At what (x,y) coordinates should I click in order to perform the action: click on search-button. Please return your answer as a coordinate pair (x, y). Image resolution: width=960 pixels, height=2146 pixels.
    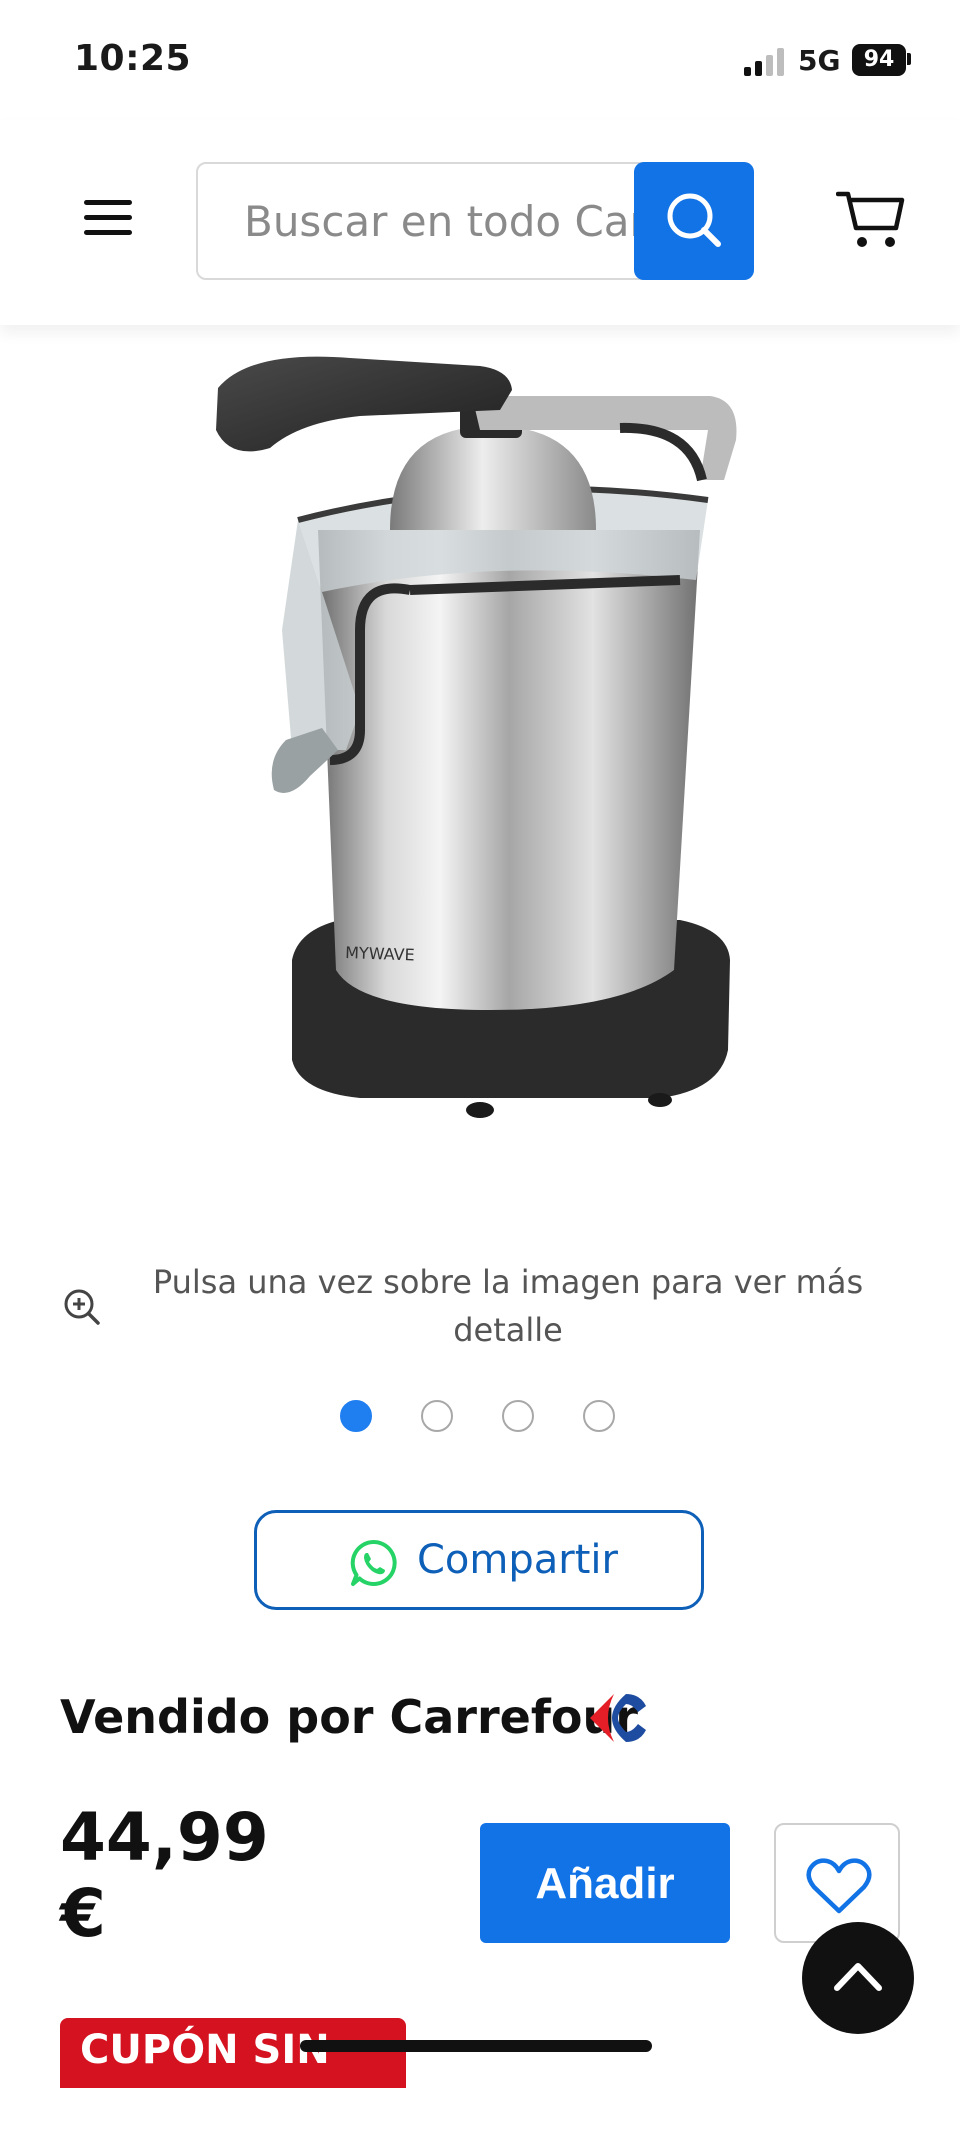
    Looking at the image, I should click on (694, 221).